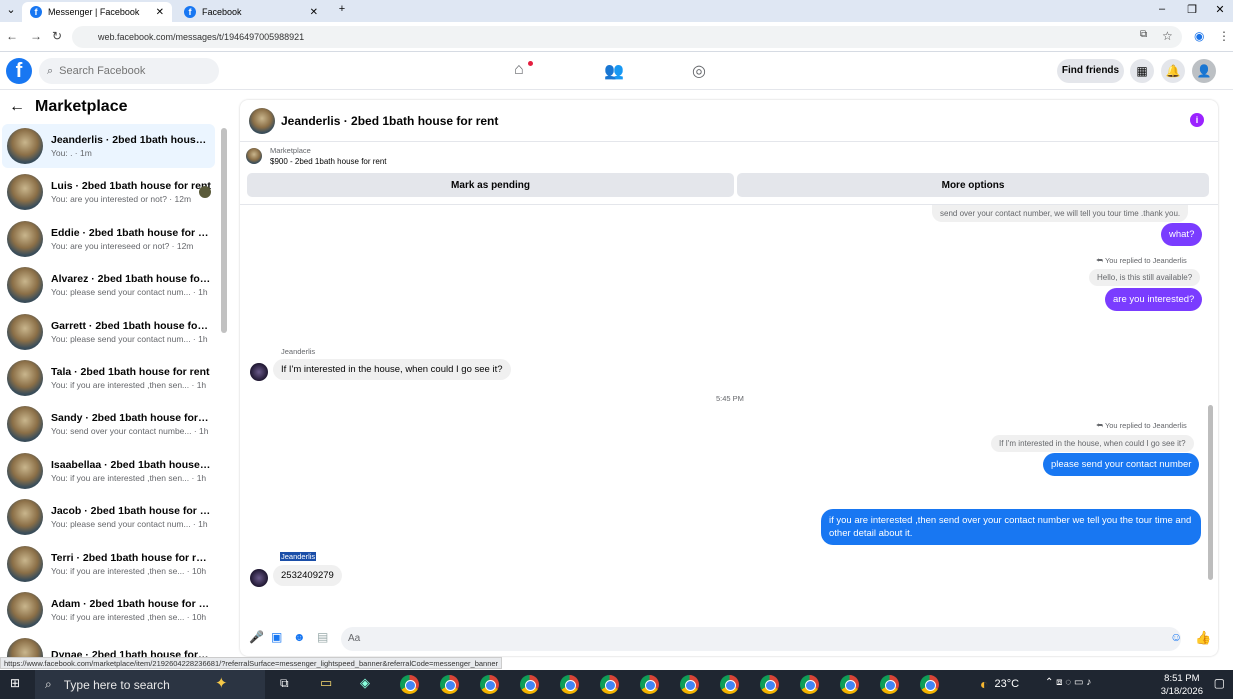 The height and width of the screenshot is (699, 1233). I want to click on reload-icon: ↻, so click(57, 36).